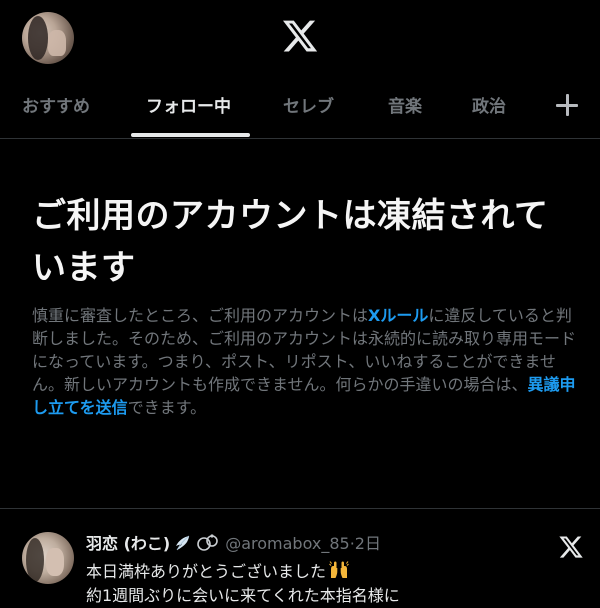  I want to click on post-text-line-1: 本日満枠ありがとうございました, so click(206, 571).